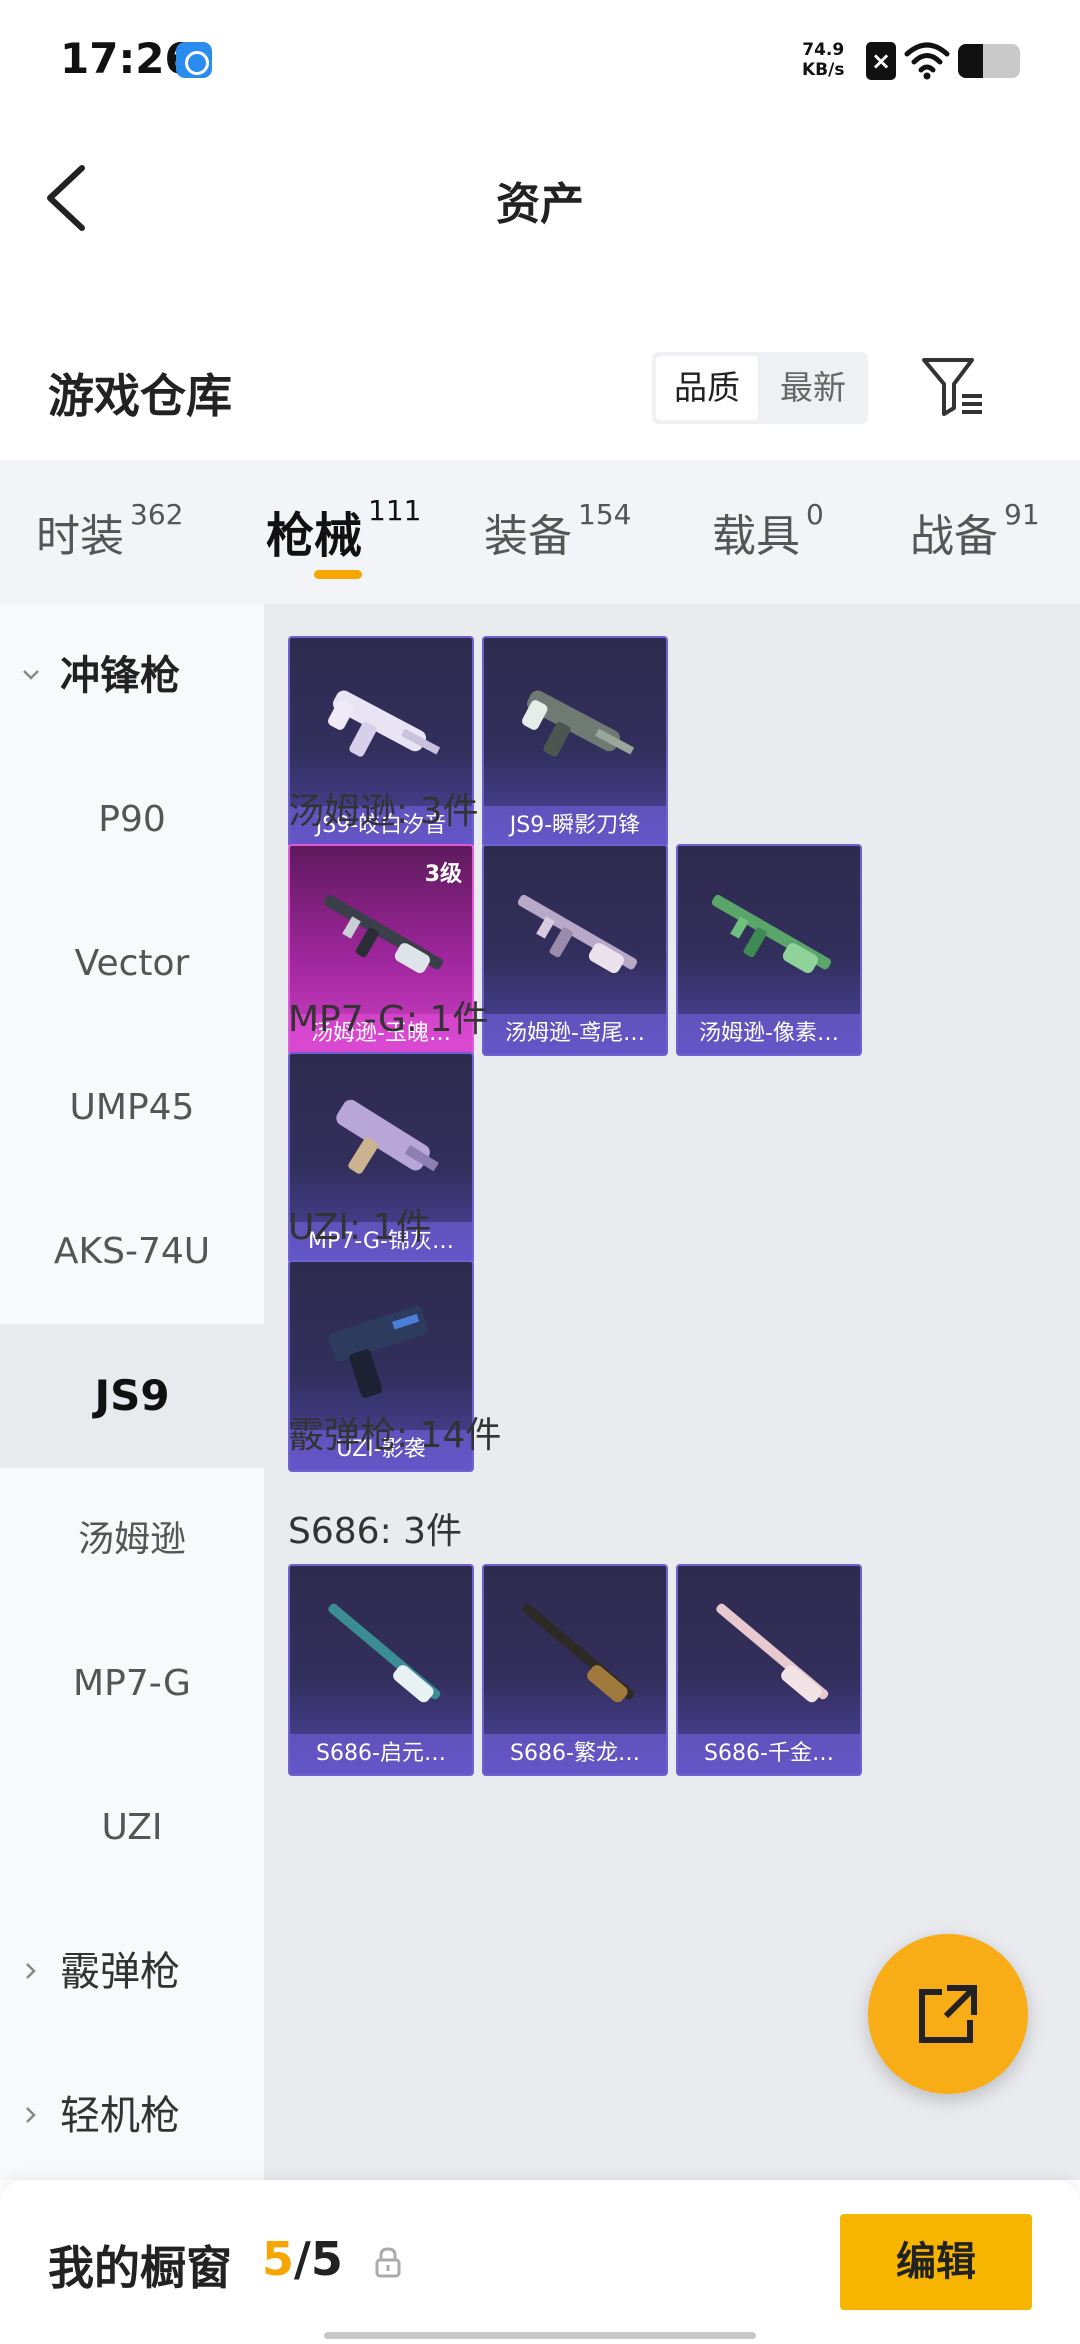 Image resolution: width=1080 pixels, height=2344 pixels. I want to click on sidebar-item-ump45: UMP45, so click(132, 1108).